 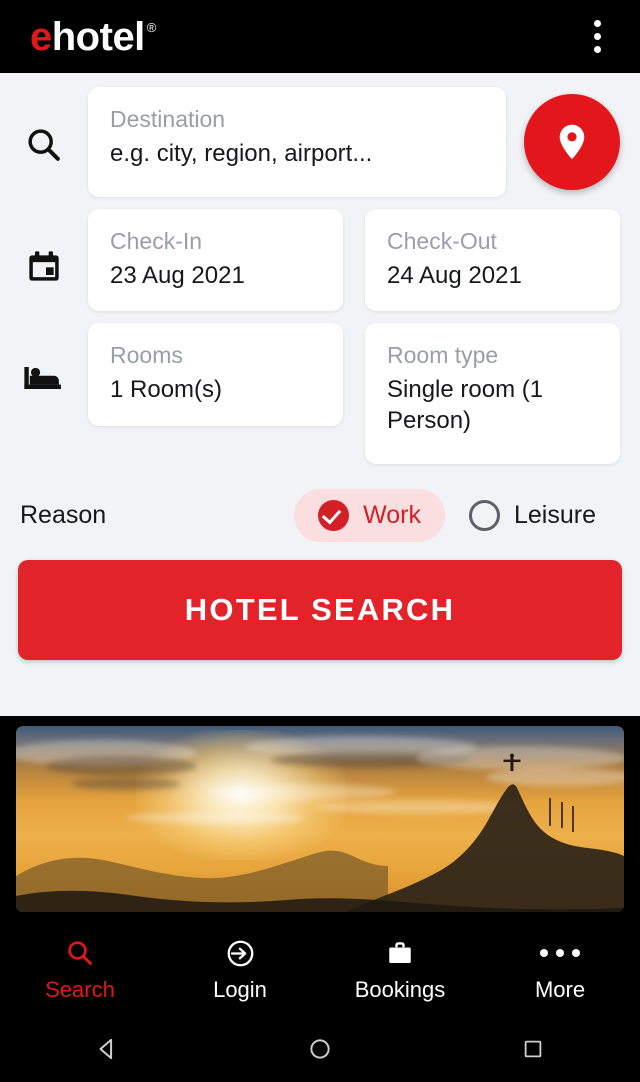 I want to click on reason-option-leisure: Leisure, so click(x=532, y=515).